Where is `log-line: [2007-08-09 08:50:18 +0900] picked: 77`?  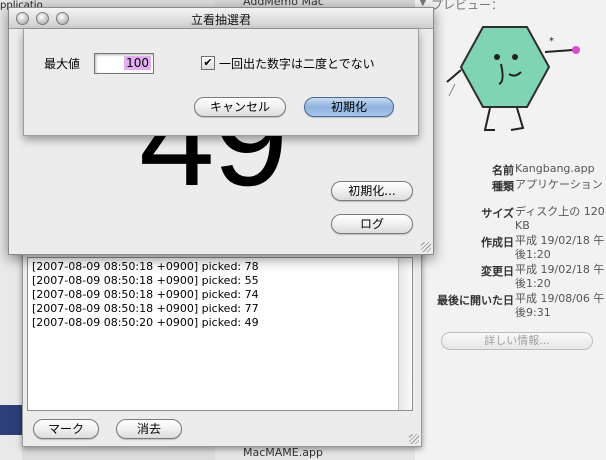 log-line: [2007-08-09 08:50:18 +0900] picked: 77 is located at coordinates (145, 308).